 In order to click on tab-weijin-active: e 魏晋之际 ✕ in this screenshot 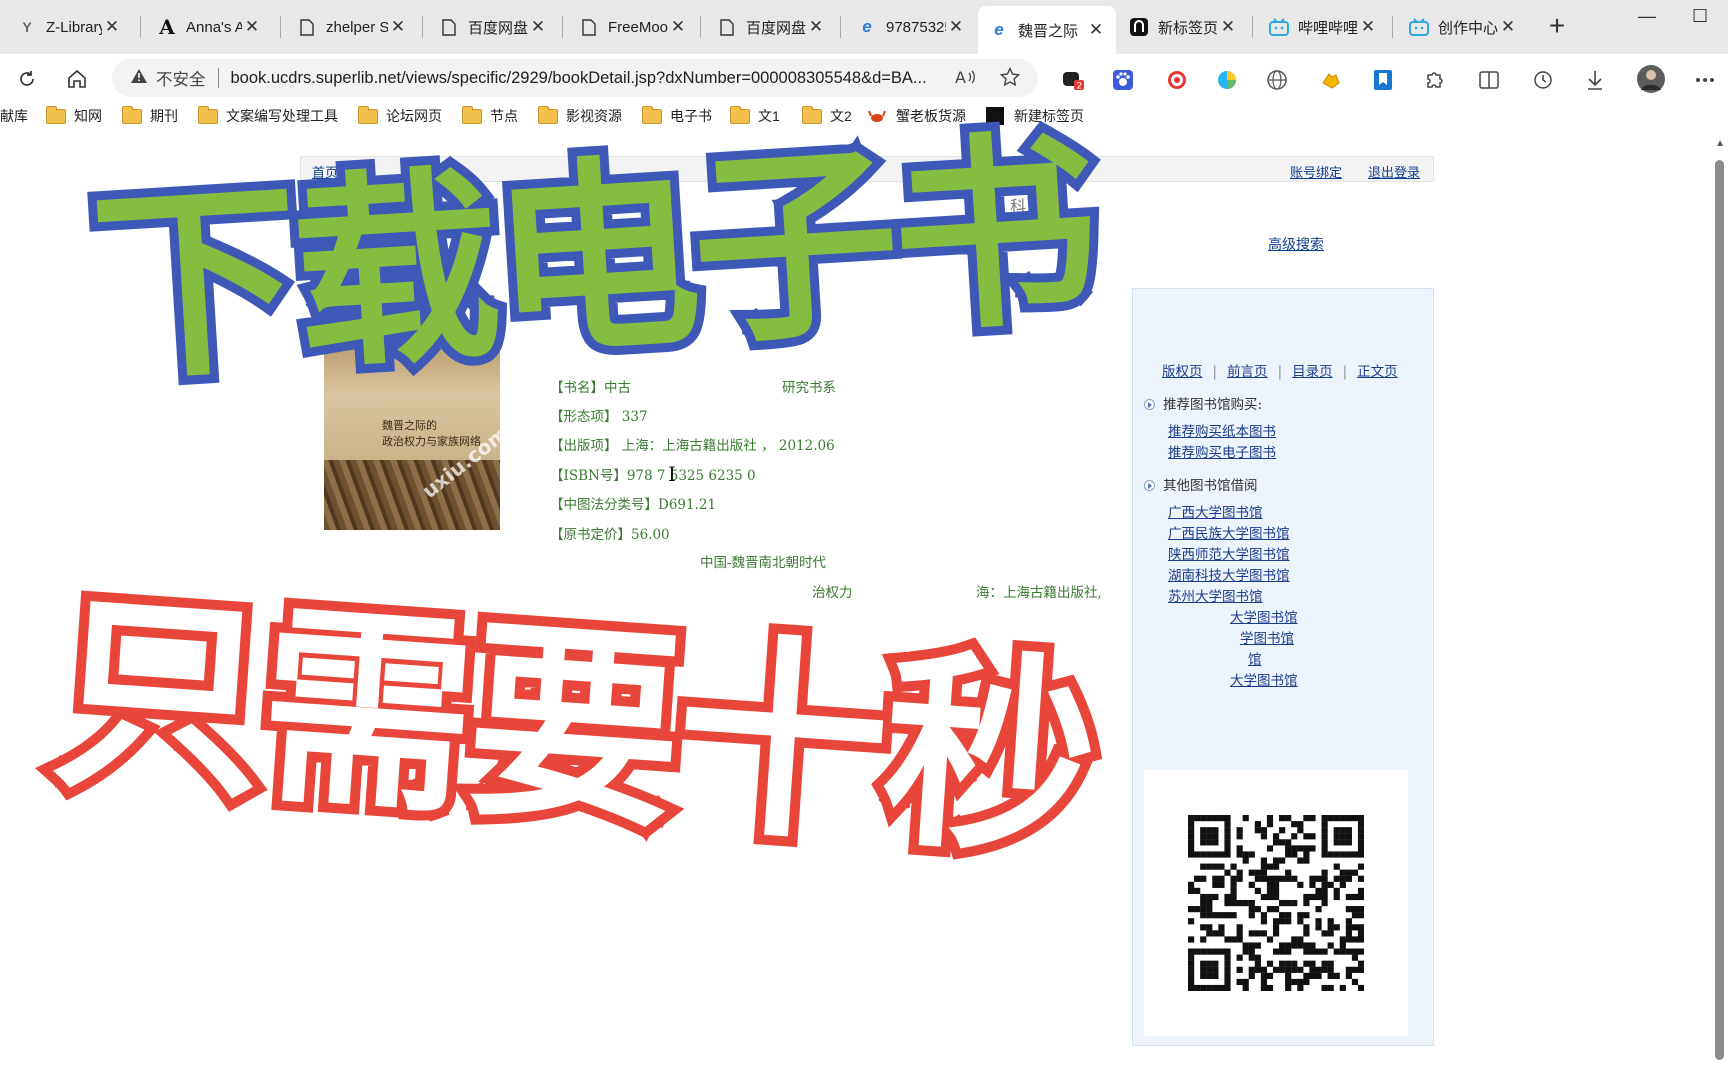, I will do `click(1047, 30)`.